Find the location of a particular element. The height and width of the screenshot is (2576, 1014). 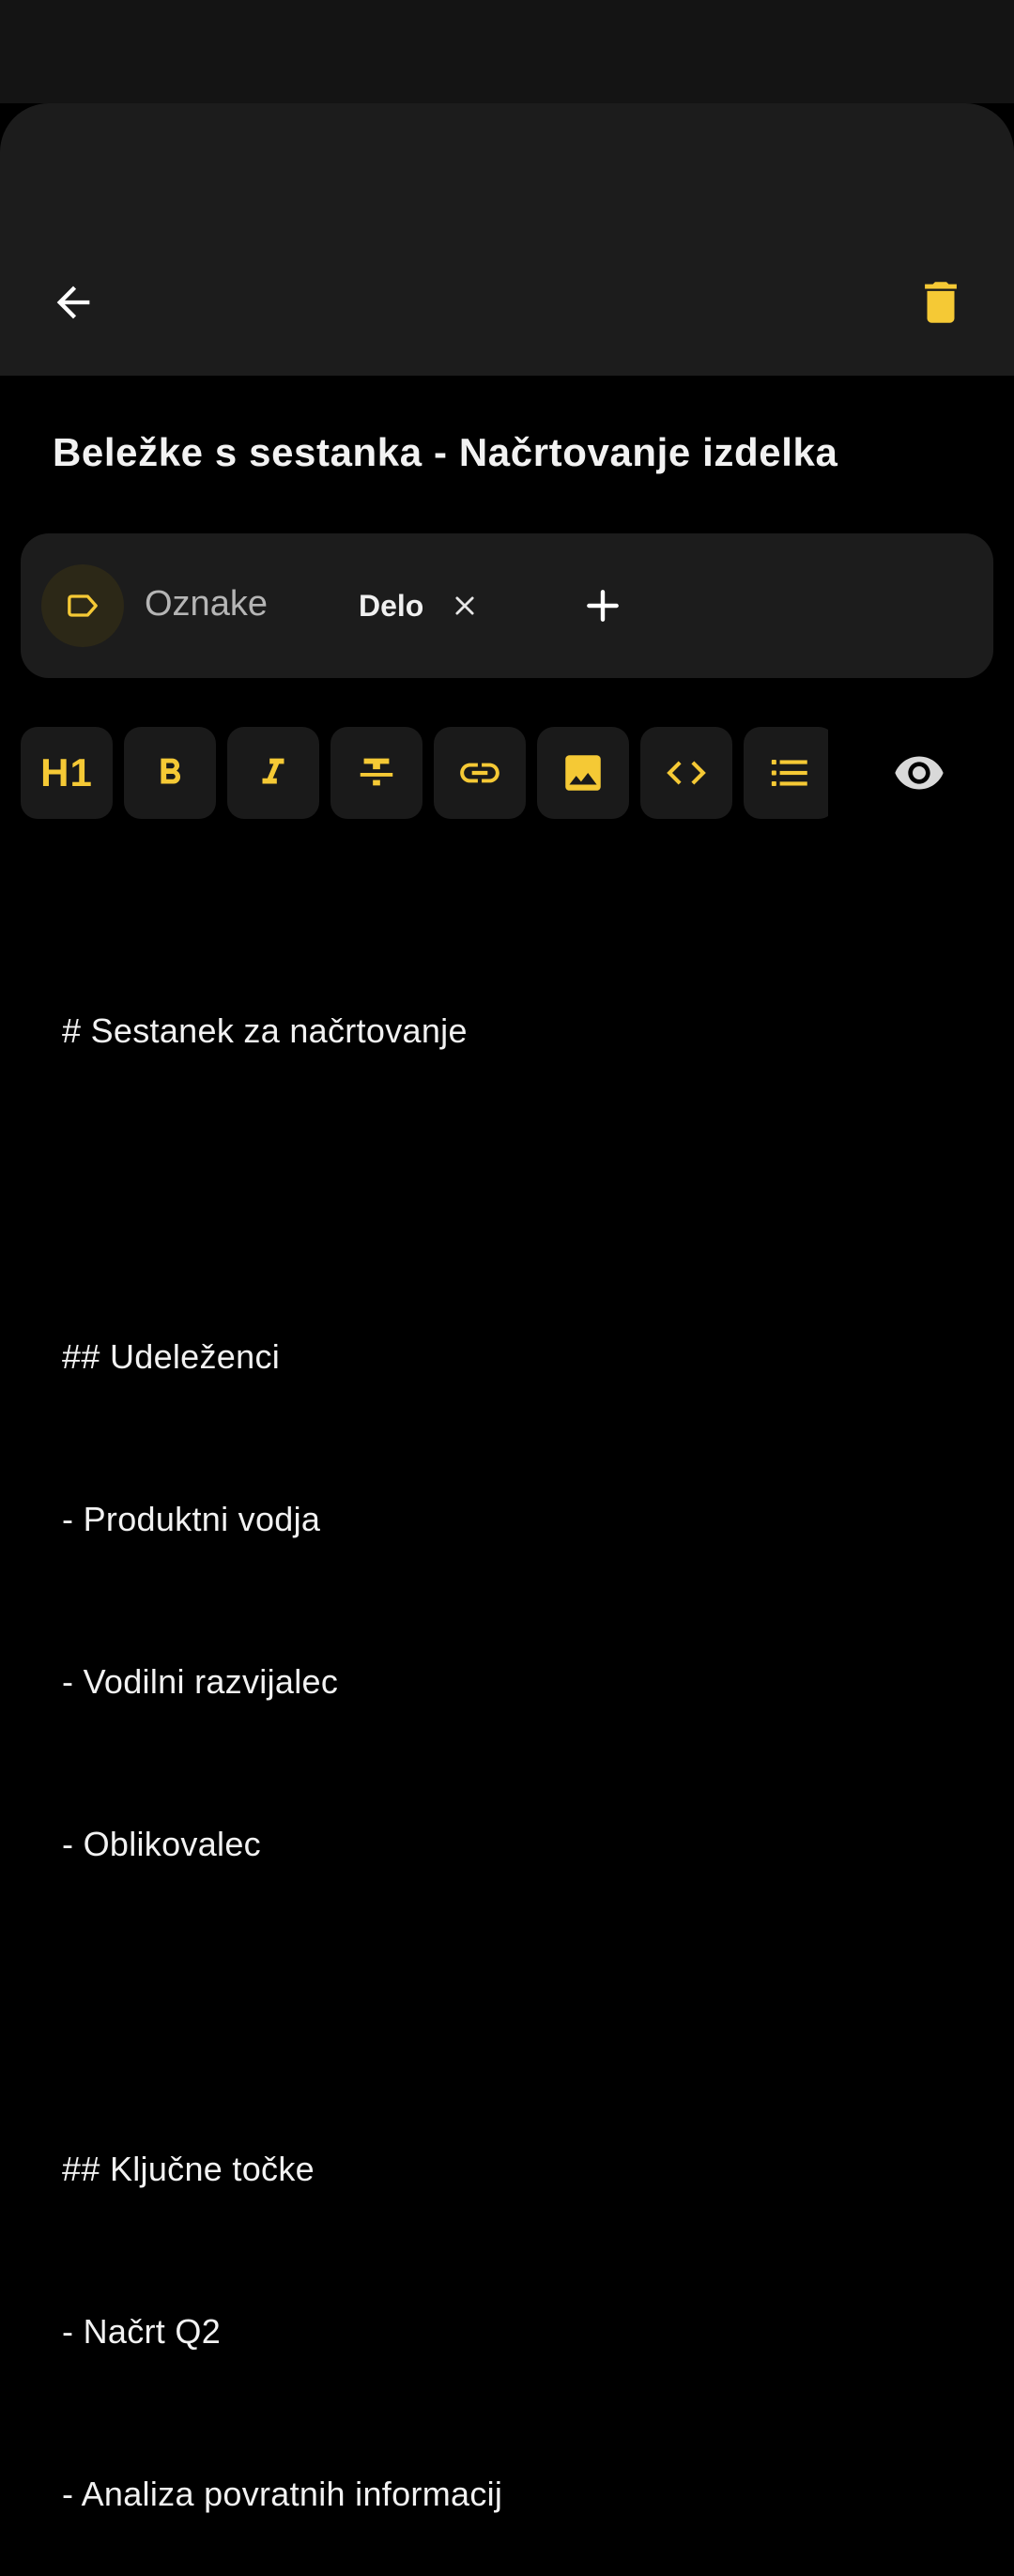

code-button is located at coordinates (686, 773).